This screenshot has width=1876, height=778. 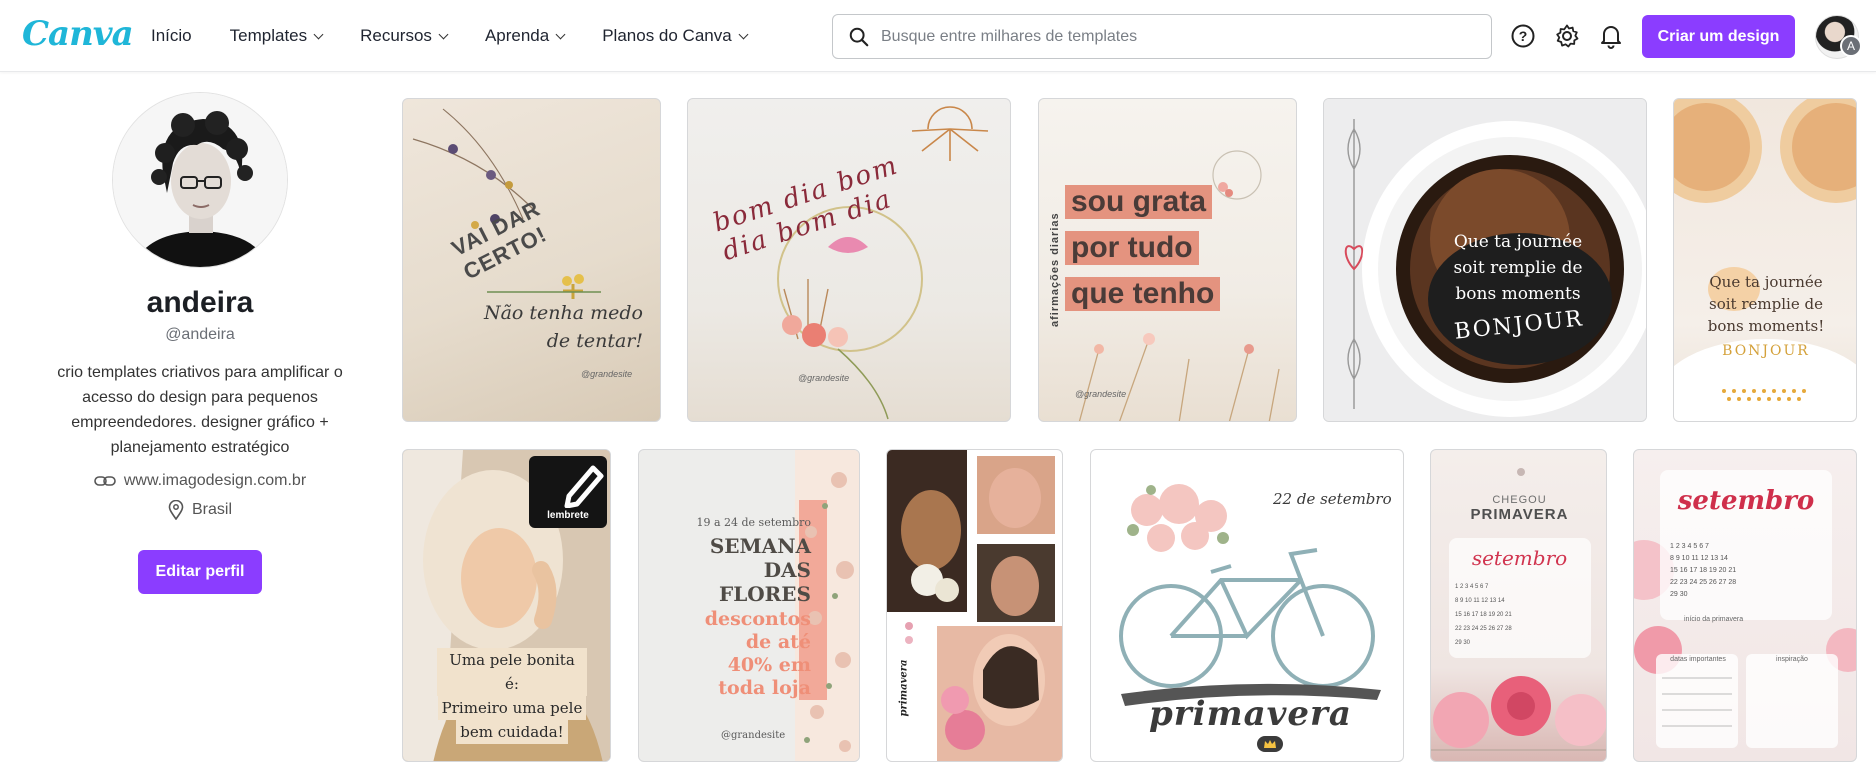 I want to click on profile-avatar, so click(x=200, y=180).